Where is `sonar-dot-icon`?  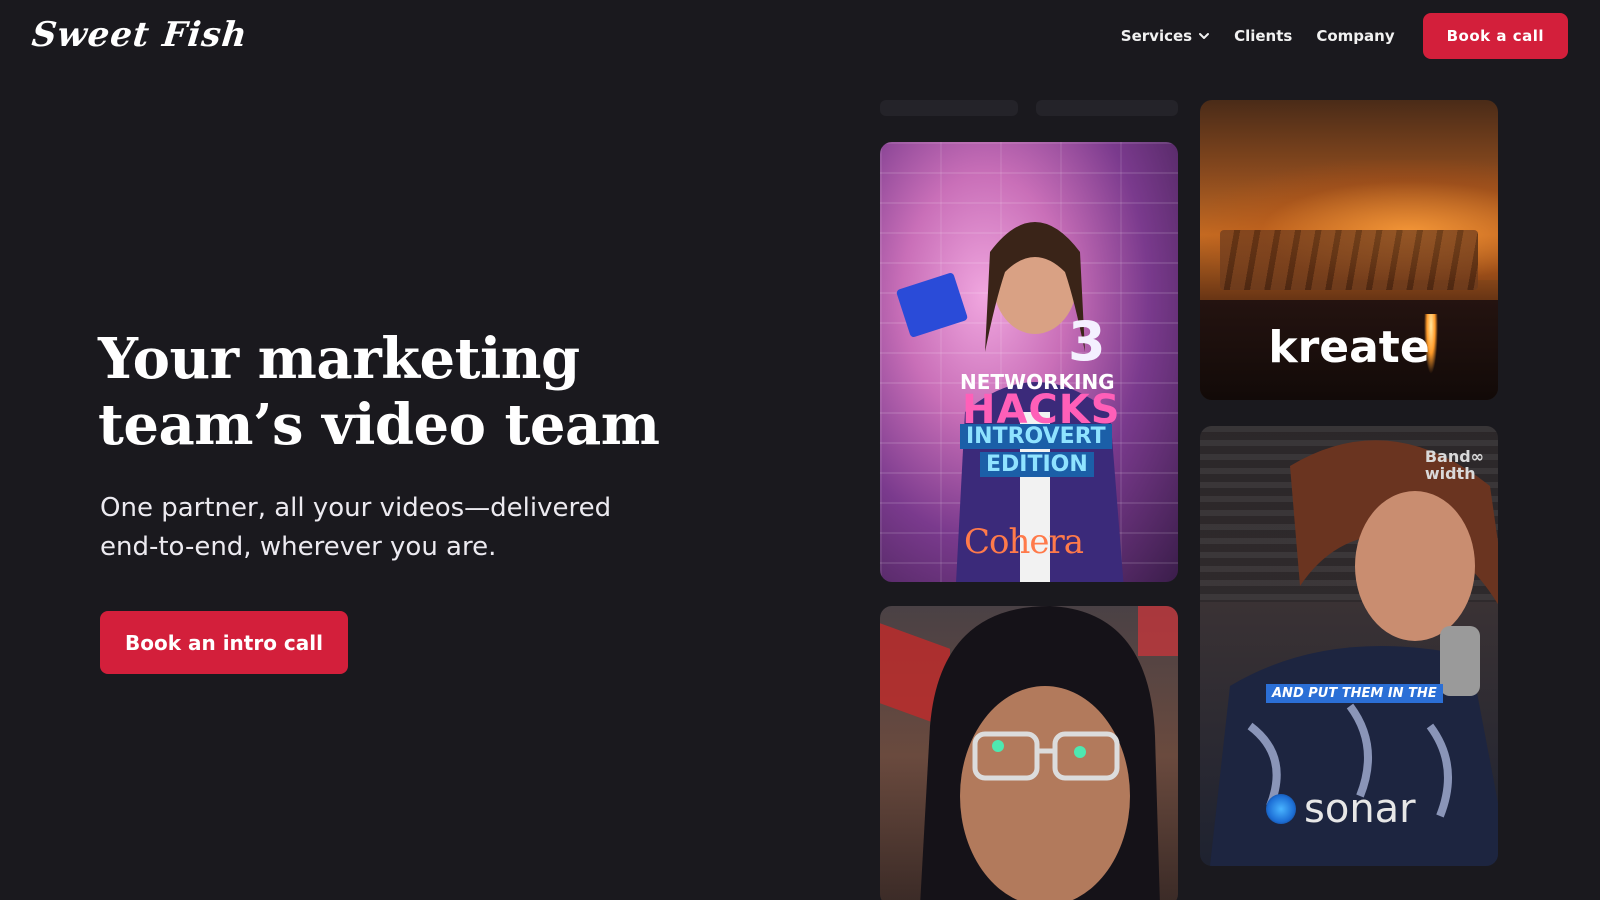 sonar-dot-icon is located at coordinates (1281, 809).